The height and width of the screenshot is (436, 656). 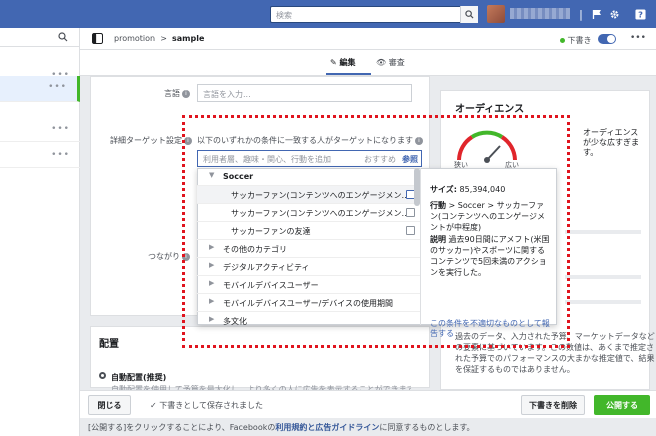 I want to click on eye-icon: 👁, so click(x=381, y=62).